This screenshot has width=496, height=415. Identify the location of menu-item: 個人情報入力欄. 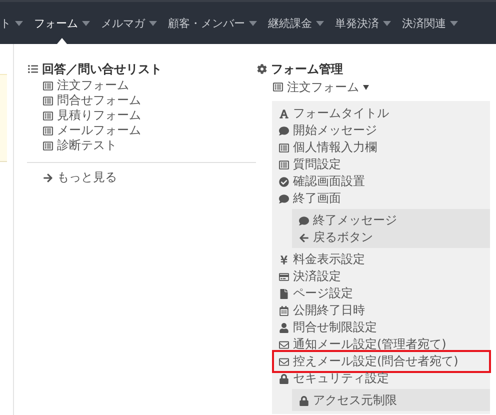
(381, 147).